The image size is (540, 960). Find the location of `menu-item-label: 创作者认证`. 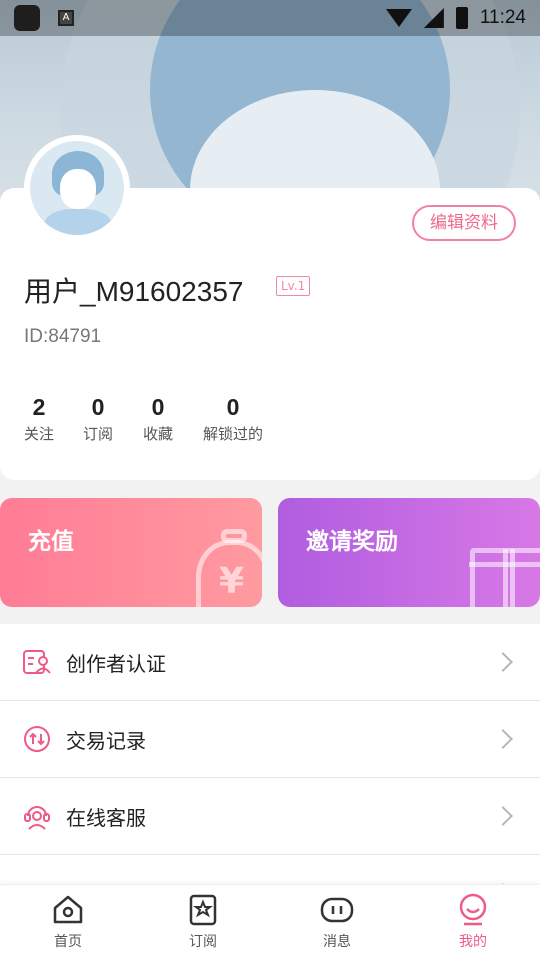

menu-item-label: 创作者认证 is located at coordinates (116, 663).